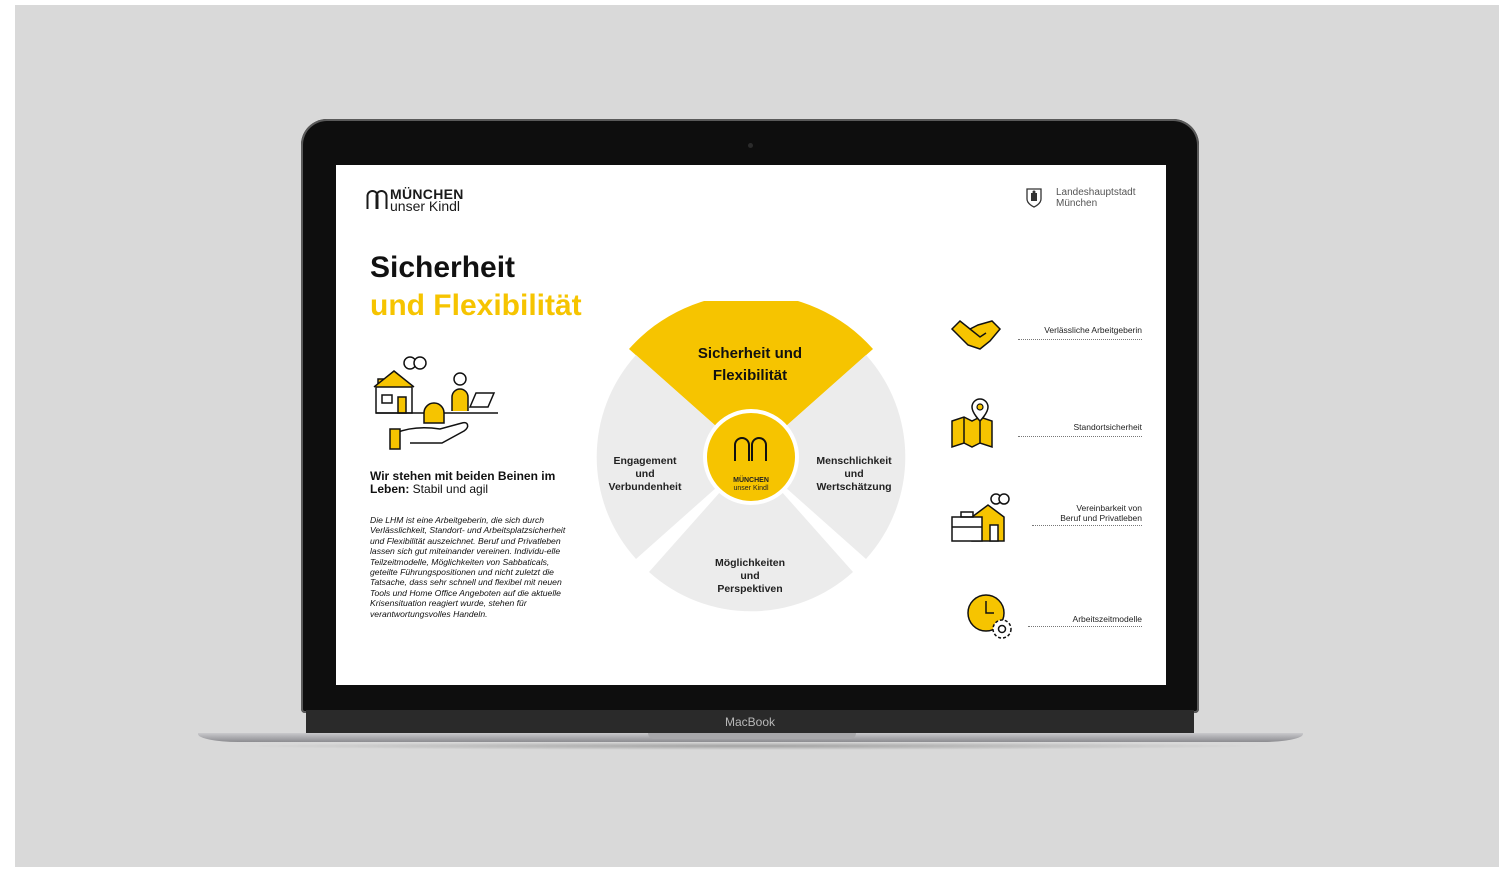  I want to click on wheel-bottom-line1: Möglichkeiten, so click(749, 563).